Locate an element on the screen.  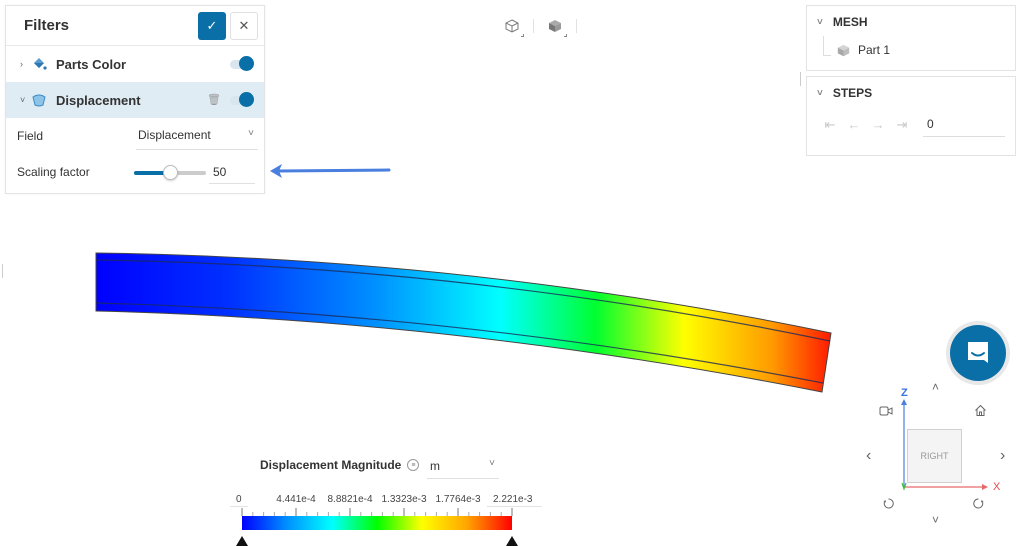
max-handle is located at coordinates (512, 541).